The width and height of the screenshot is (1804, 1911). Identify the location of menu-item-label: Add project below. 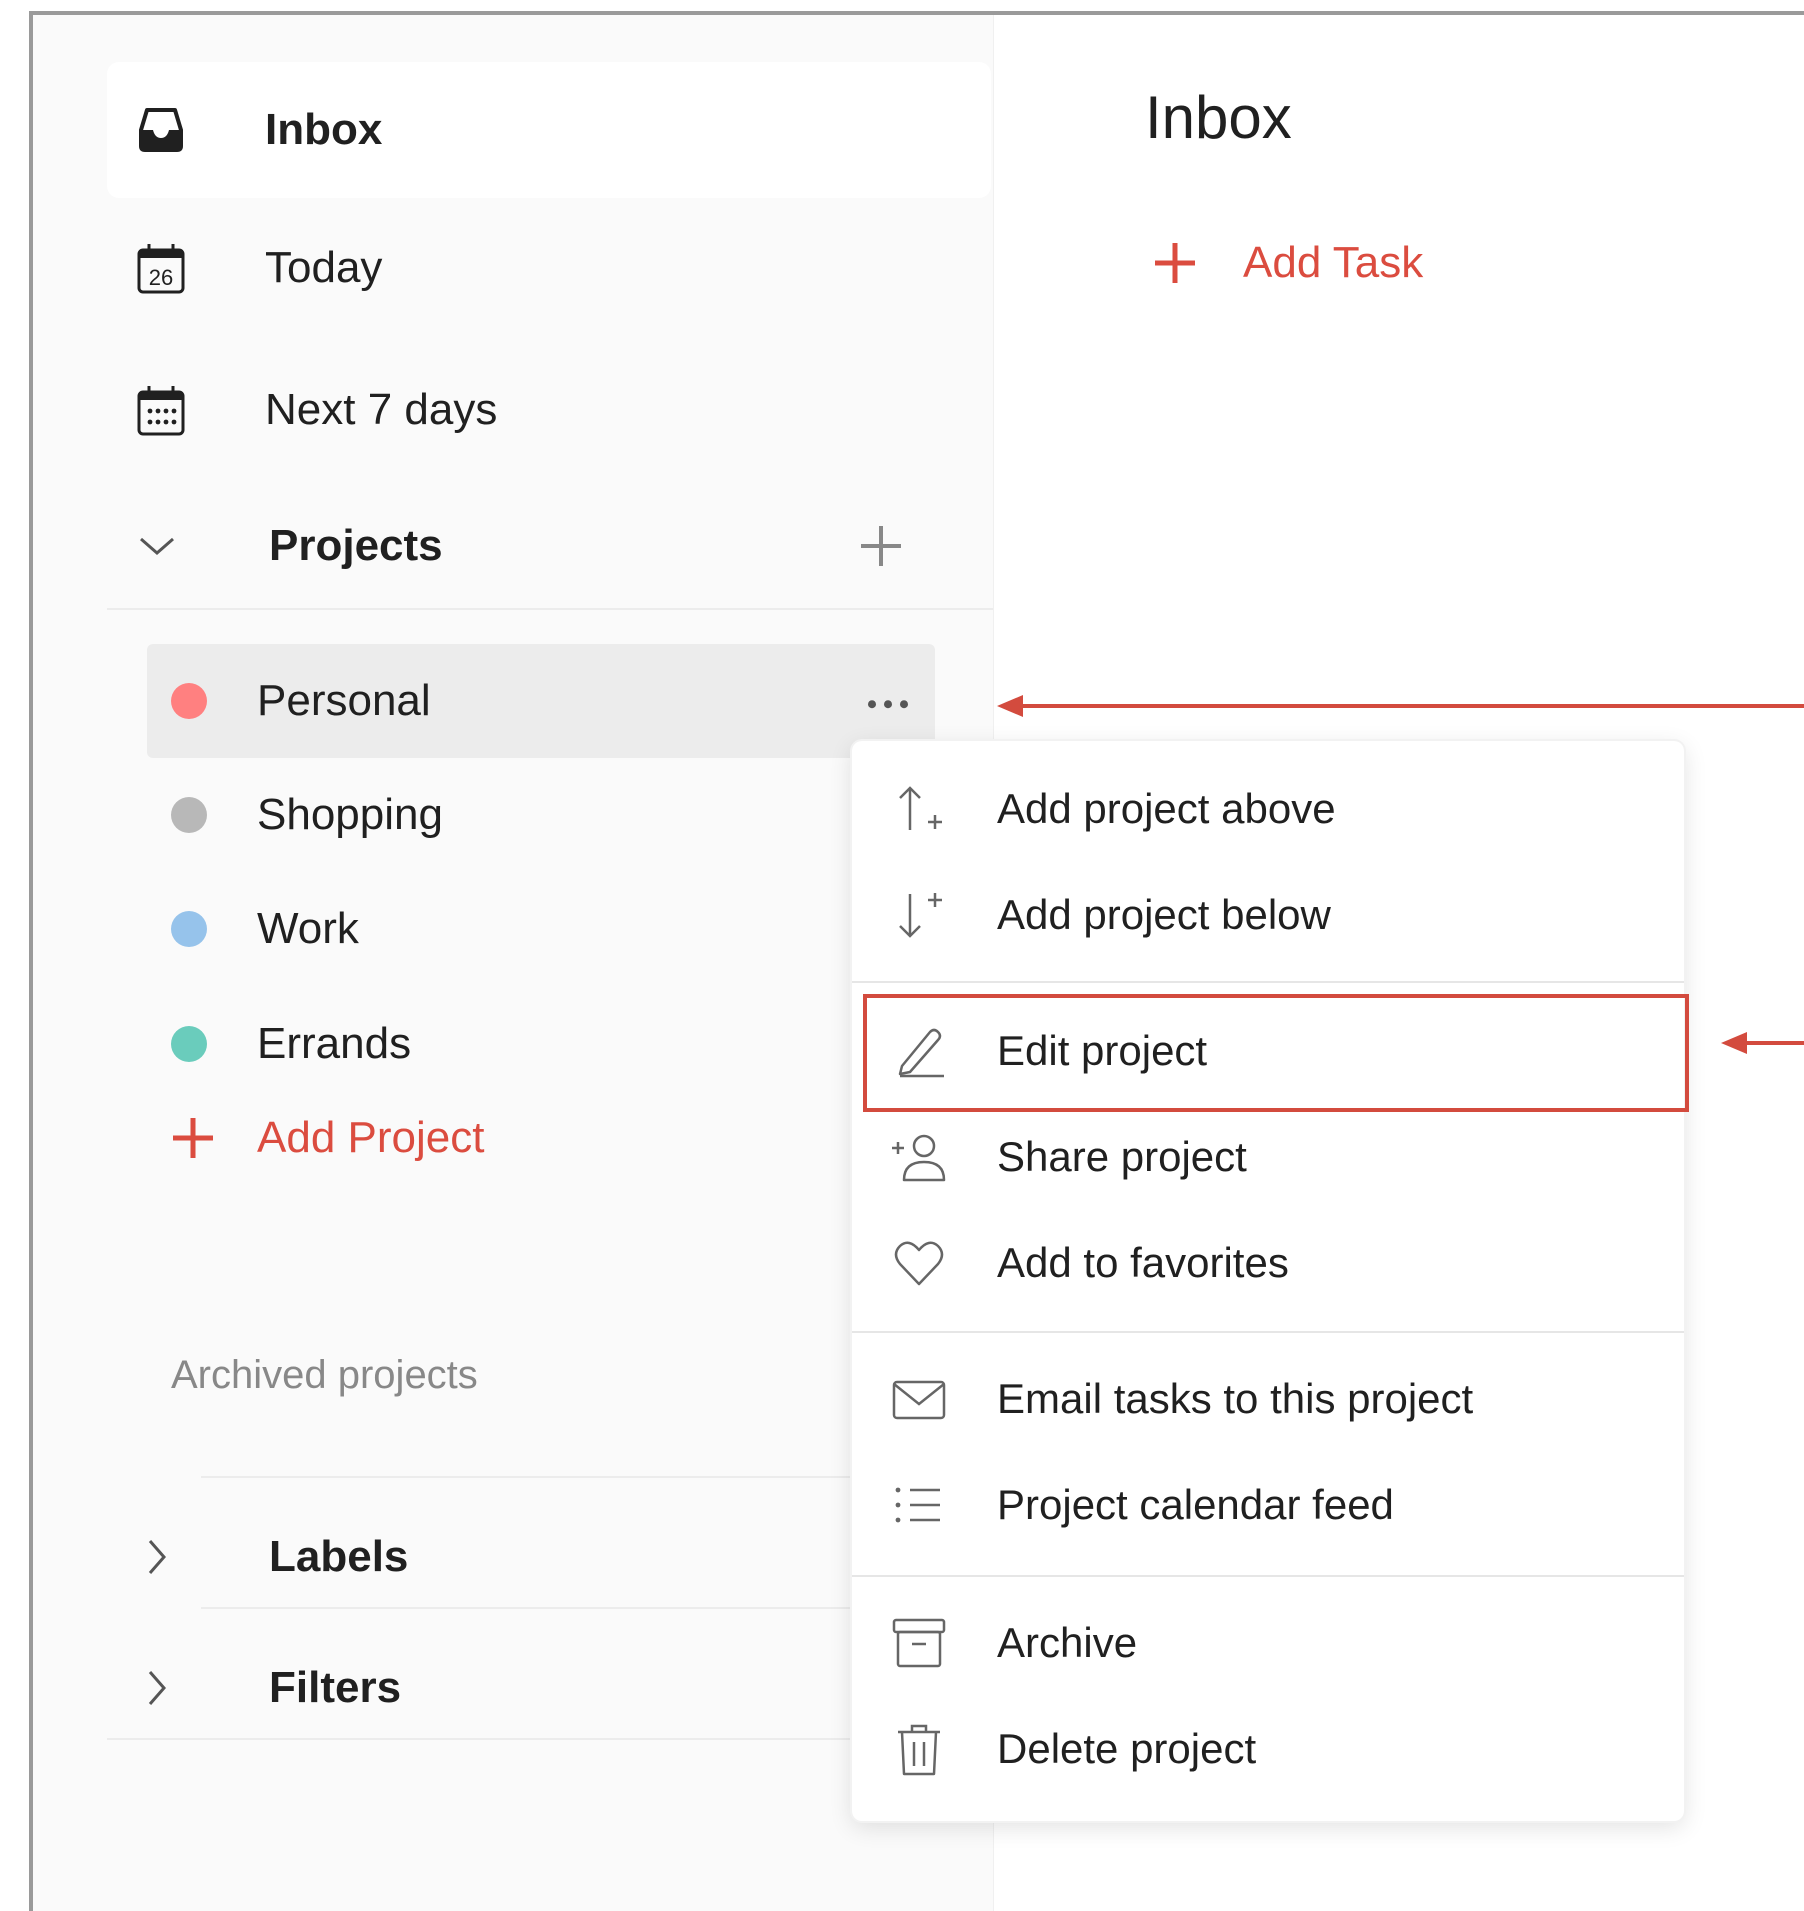
(1164, 914).